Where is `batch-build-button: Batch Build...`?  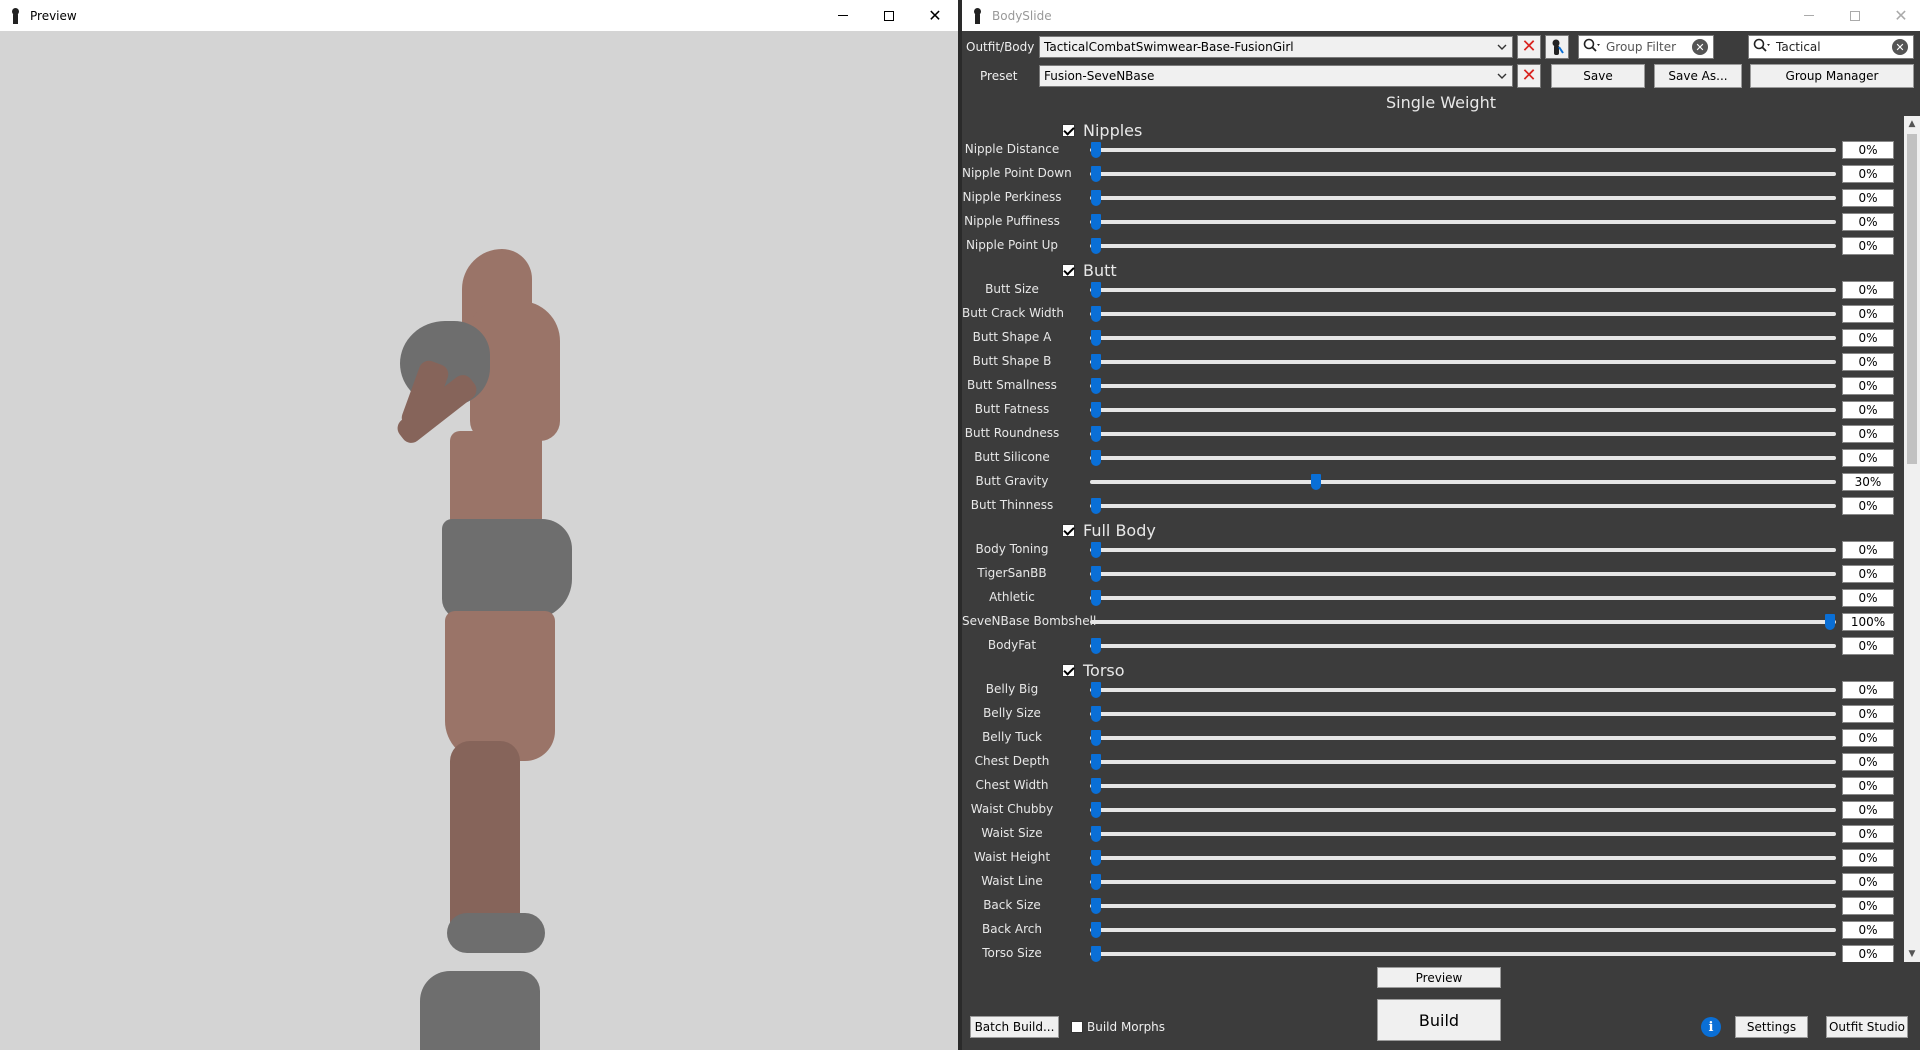 batch-build-button: Batch Build... is located at coordinates (1014, 1027).